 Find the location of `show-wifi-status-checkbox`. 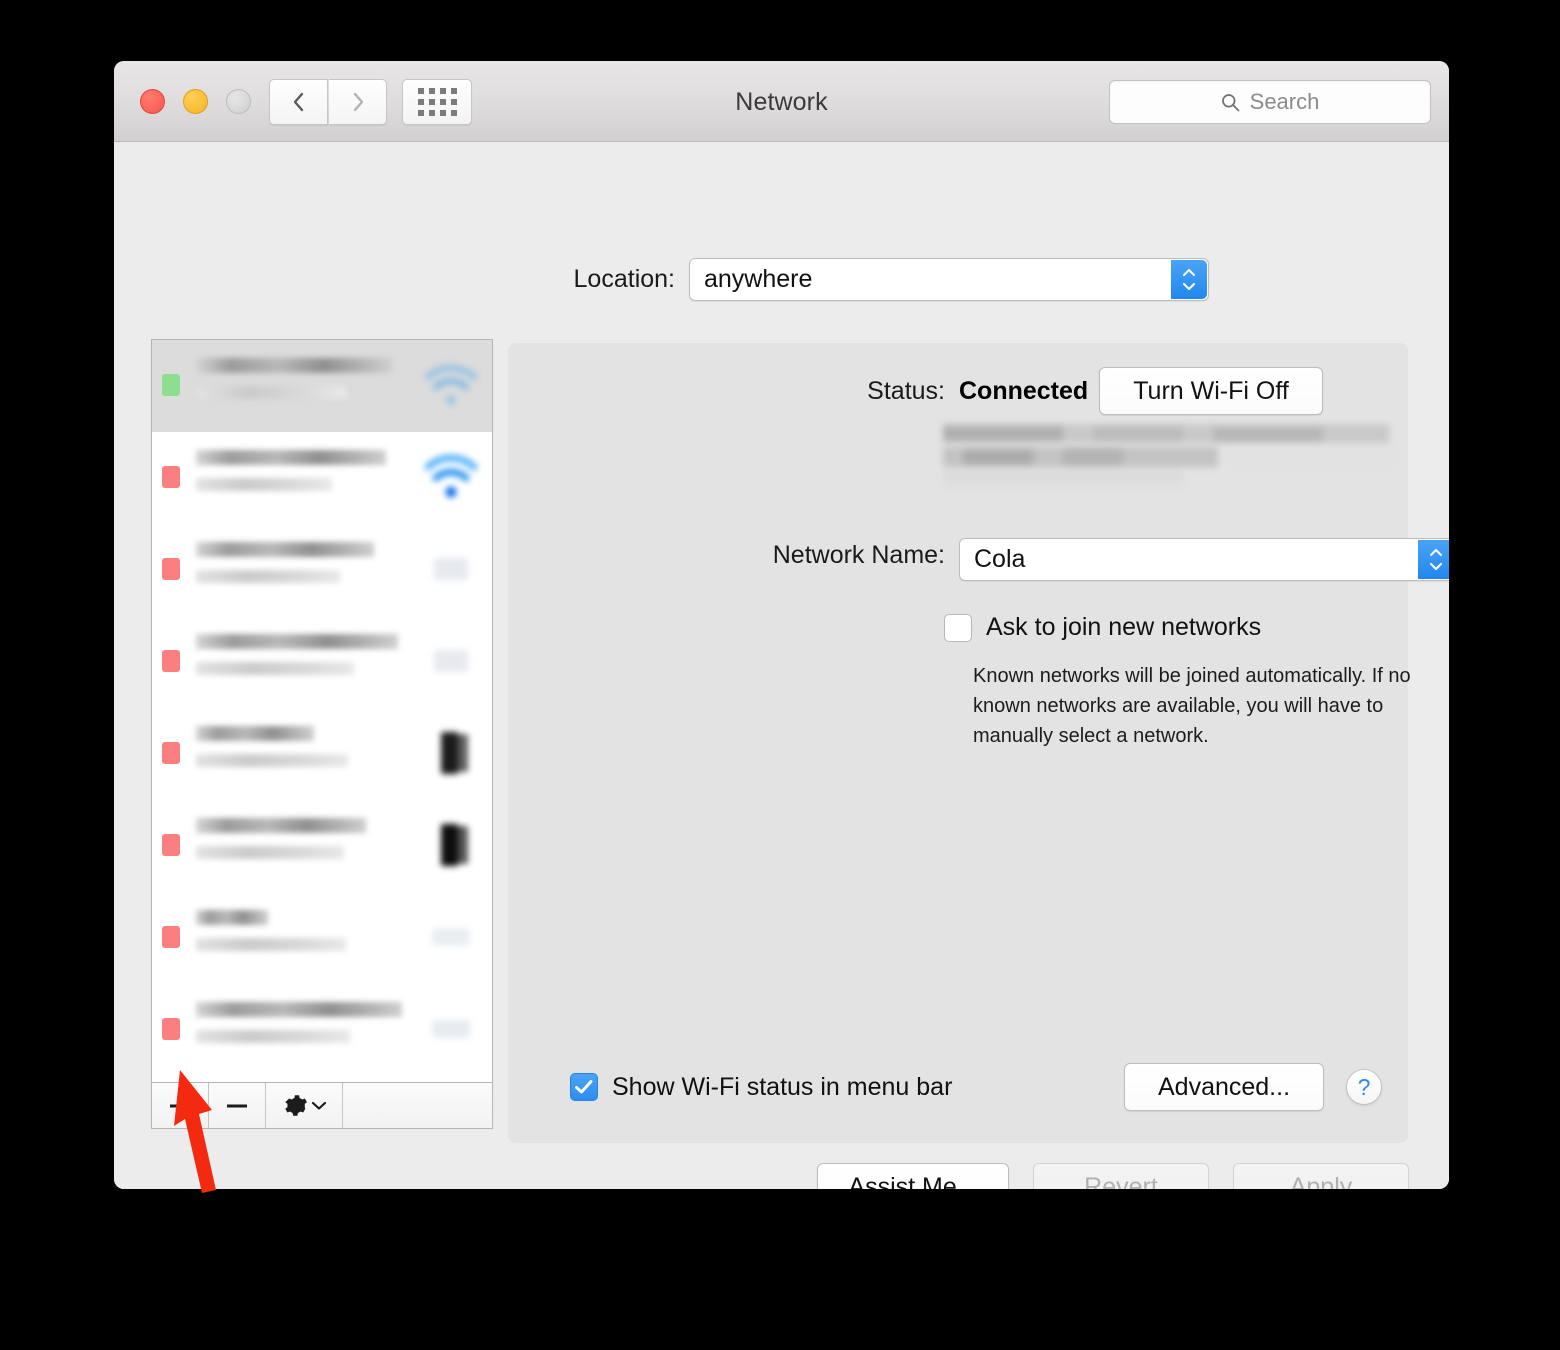

show-wifi-status-checkbox is located at coordinates (584, 1087).